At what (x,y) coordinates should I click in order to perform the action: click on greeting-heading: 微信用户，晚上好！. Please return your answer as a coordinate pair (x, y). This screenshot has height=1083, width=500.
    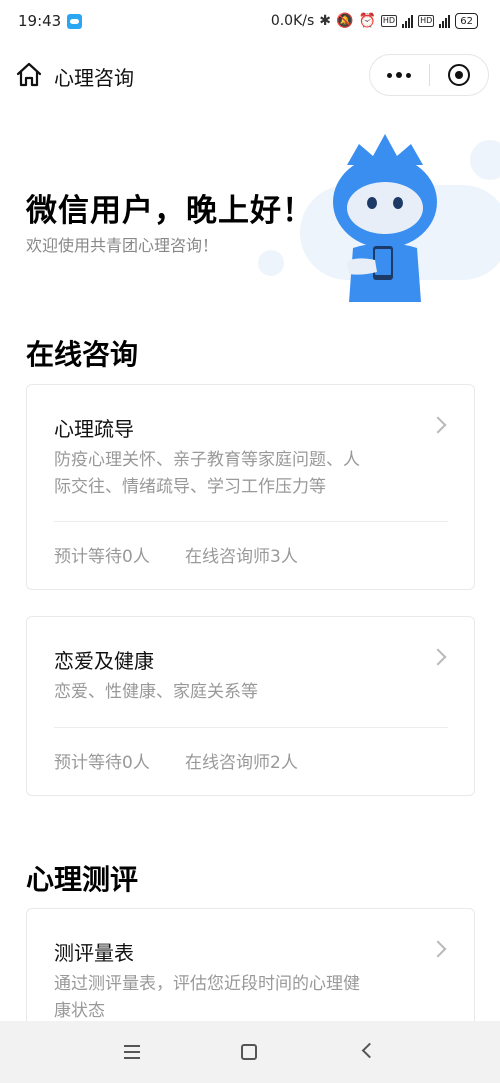
    Looking at the image, I should click on (170, 211).